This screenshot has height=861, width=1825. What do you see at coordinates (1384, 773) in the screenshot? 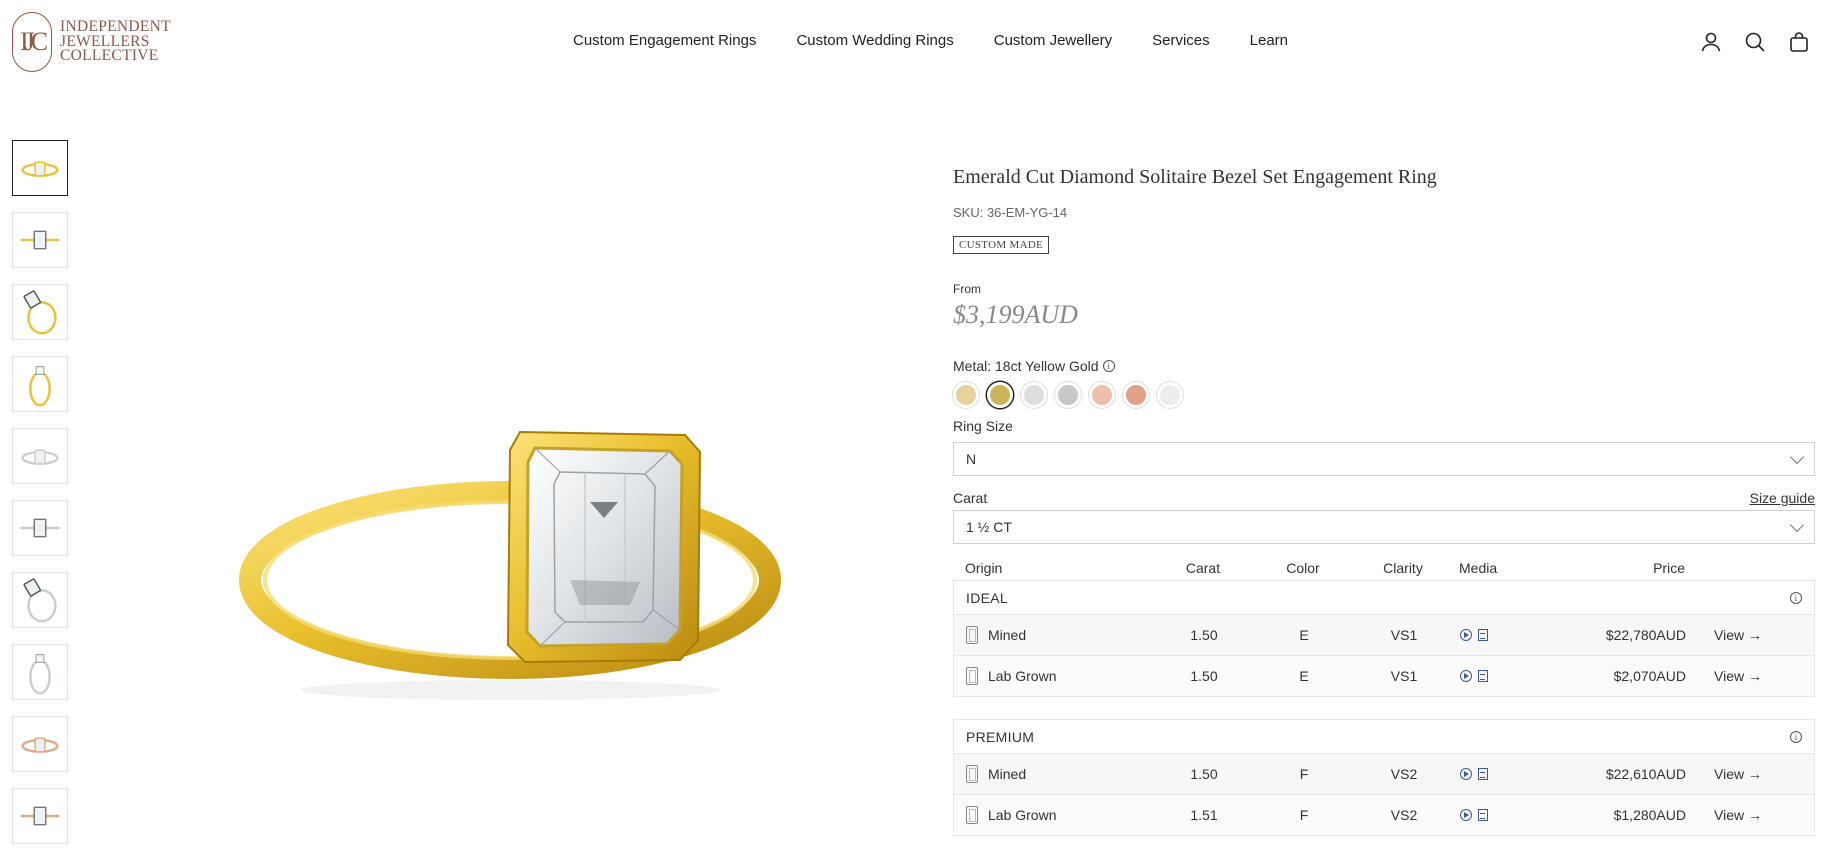
I see `table-row: Mined 1.50 F VS2 $22,610AUD View →` at bounding box center [1384, 773].